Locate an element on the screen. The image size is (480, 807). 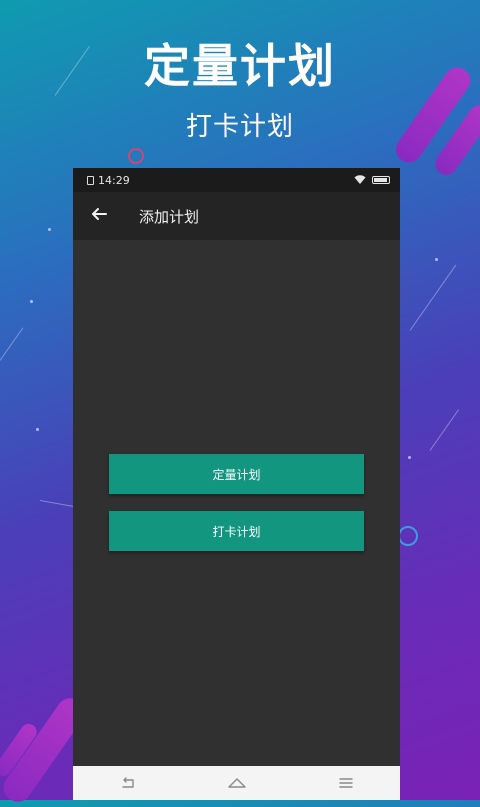
page-title: 添加计划 is located at coordinates (169, 216).